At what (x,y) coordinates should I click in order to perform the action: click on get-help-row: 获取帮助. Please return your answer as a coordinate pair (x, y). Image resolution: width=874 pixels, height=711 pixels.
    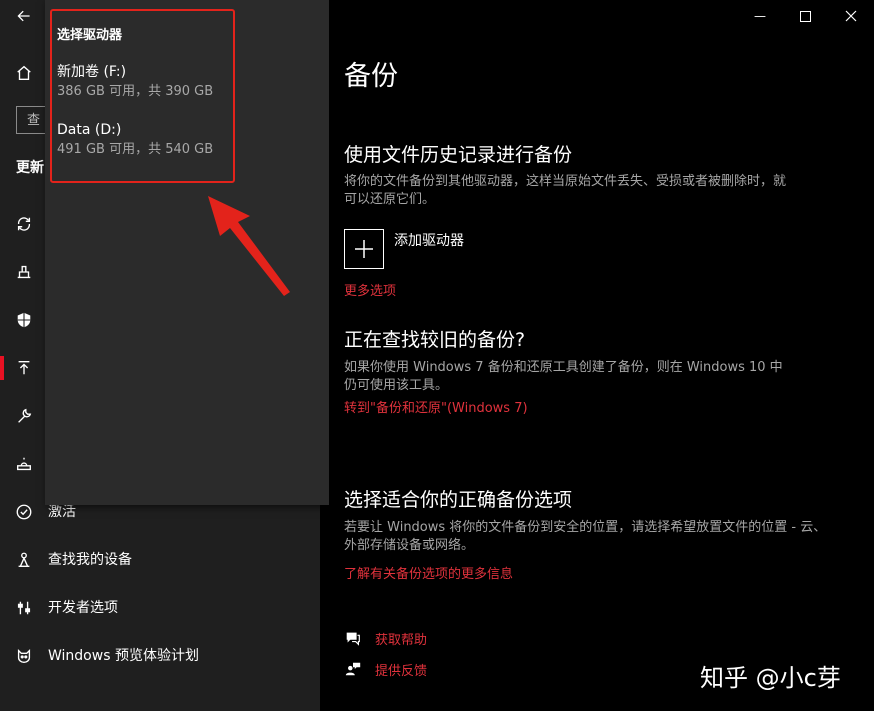
    Looking at the image, I should click on (385, 638).